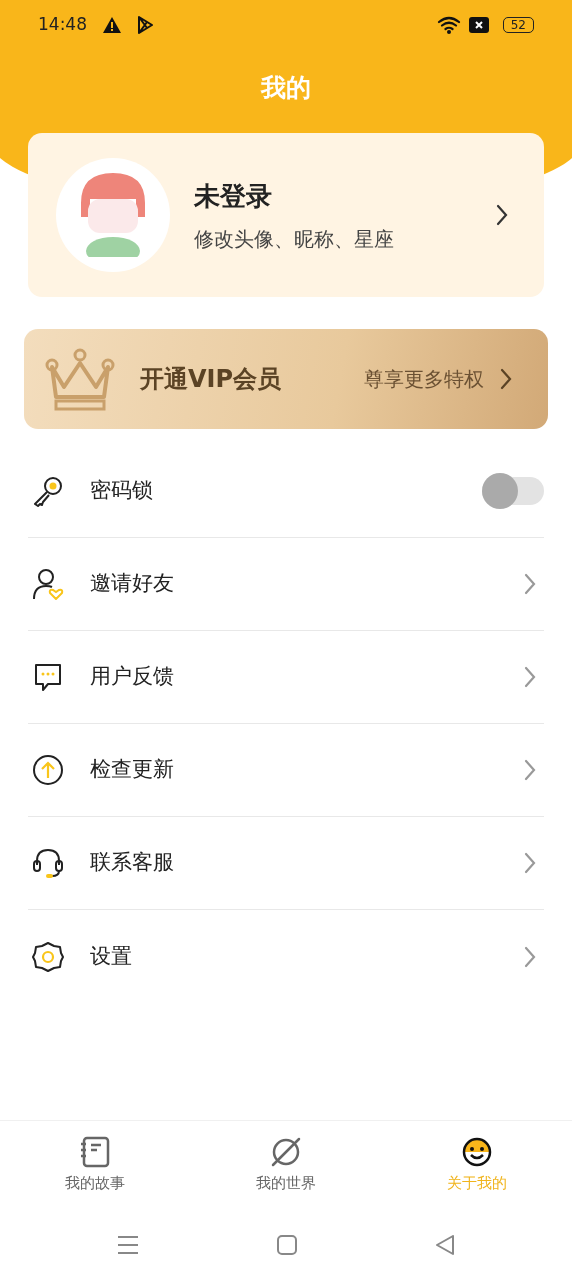 The height and width of the screenshot is (1280, 572). I want to click on vip-title: 开通VIP会员, so click(211, 379).